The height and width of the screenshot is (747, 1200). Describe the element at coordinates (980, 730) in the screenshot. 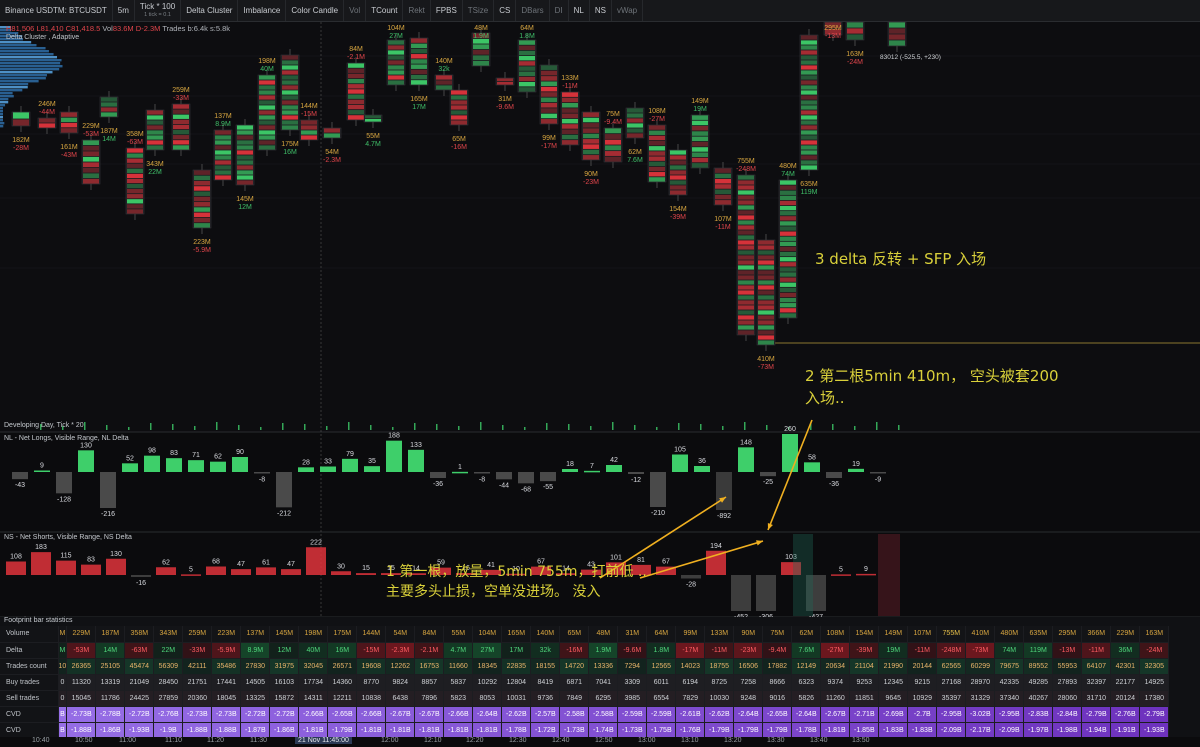

I see `stats-cell: -2.17B` at that location.